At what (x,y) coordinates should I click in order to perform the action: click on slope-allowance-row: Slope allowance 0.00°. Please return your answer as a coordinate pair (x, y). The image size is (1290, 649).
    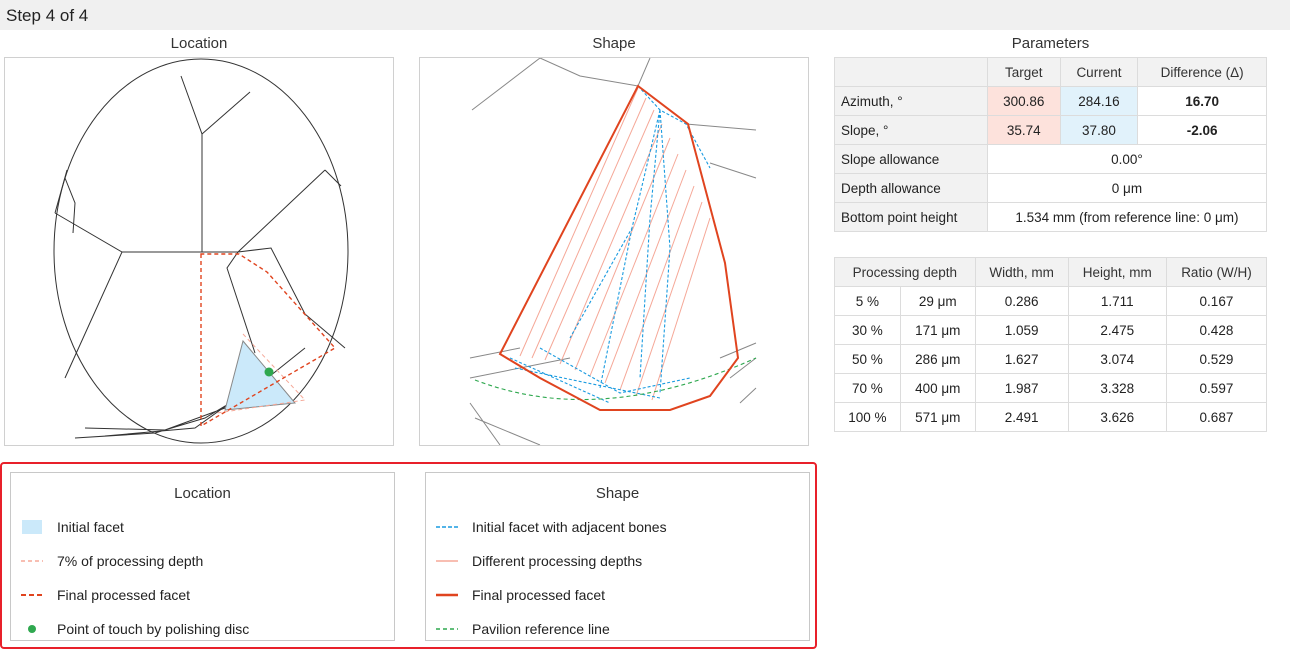
    Looking at the image, I should click on (1051, 159).